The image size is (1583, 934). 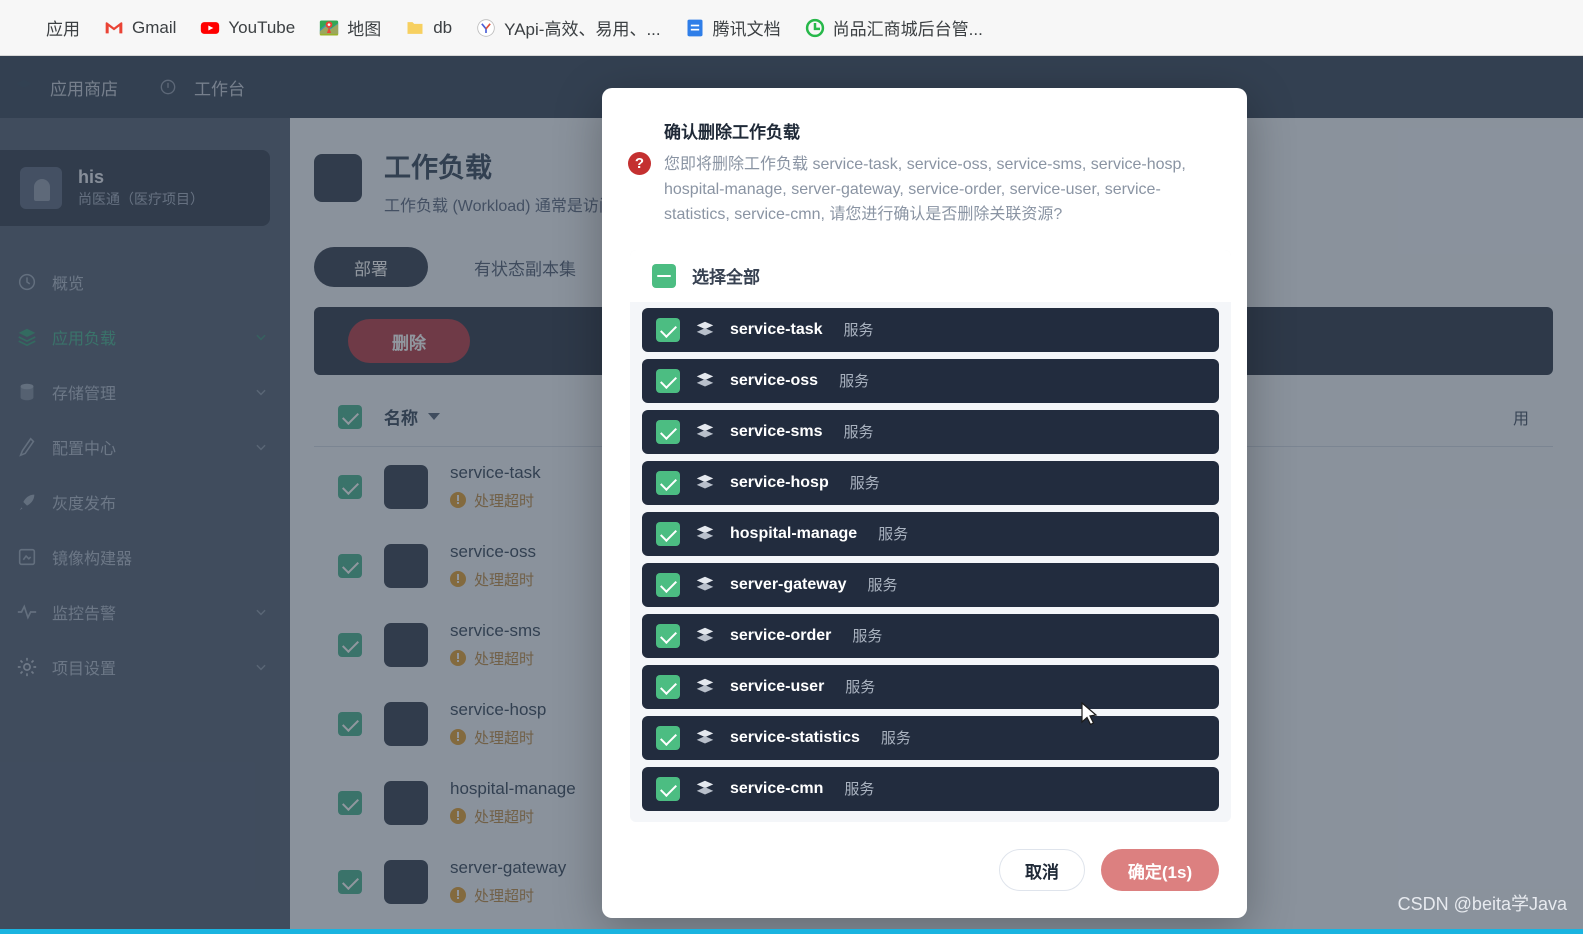 I want to click on apps-grid-icon, so click(x=28, y=28).